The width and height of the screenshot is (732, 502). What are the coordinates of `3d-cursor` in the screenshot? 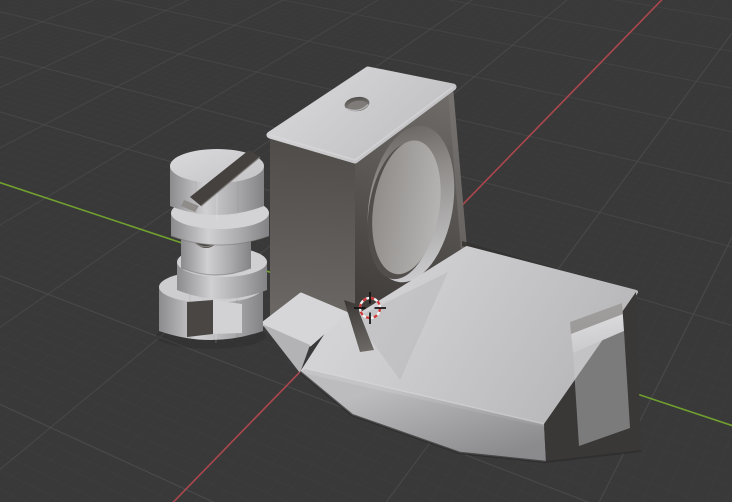 It's located at (370, 308).